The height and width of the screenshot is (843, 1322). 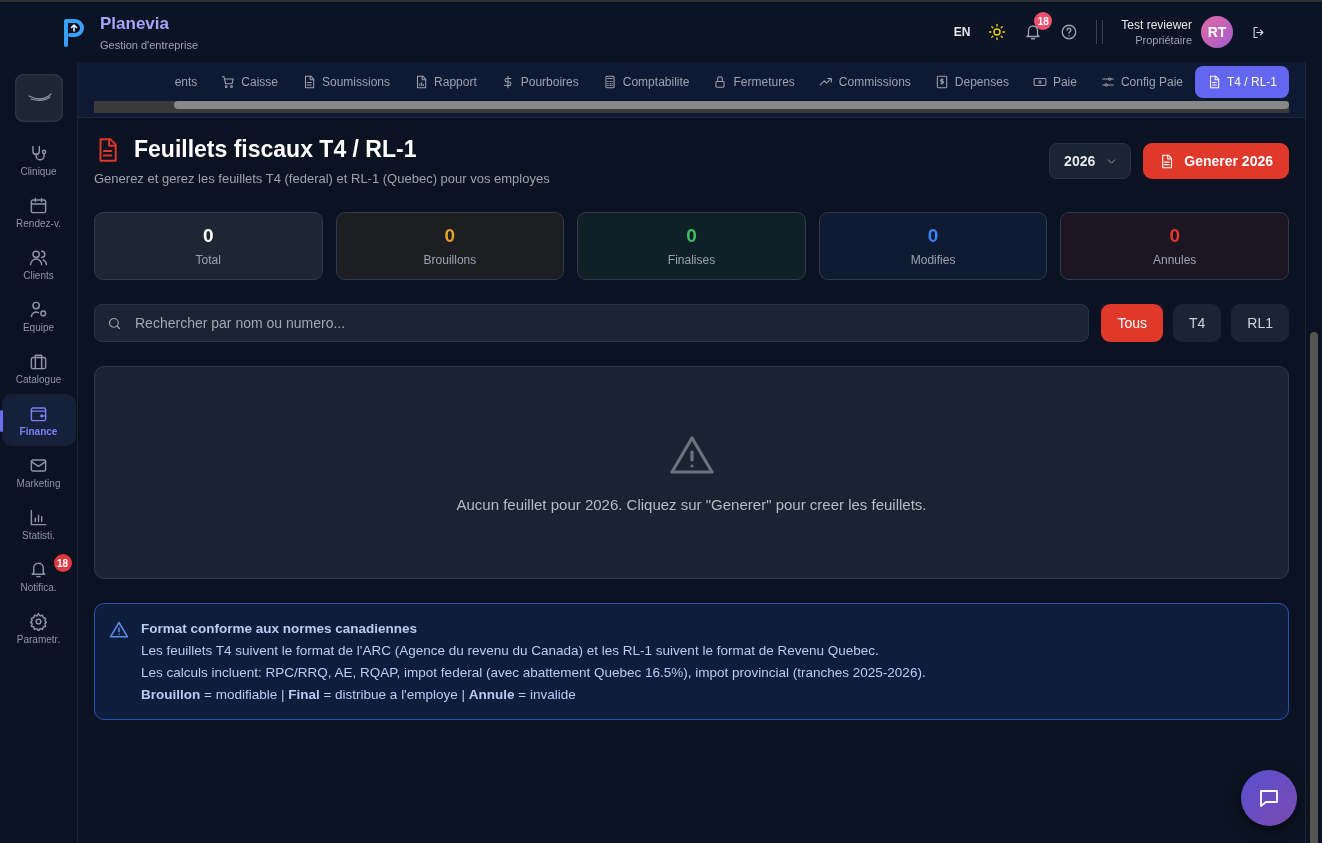 I want to click on sidebar-item: Equipe, so click(x=38, y=316).